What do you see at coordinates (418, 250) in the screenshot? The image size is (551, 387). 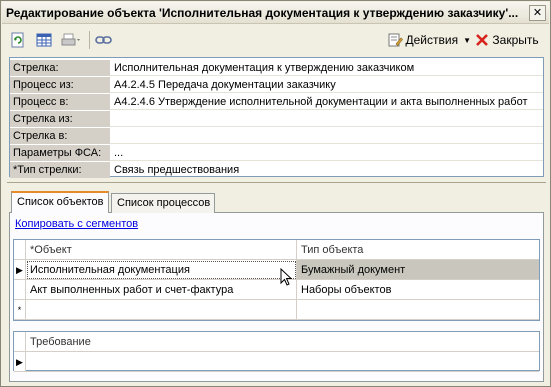 I see `column-header-object-type: Тип объекта` at bounding box center [418, 250].